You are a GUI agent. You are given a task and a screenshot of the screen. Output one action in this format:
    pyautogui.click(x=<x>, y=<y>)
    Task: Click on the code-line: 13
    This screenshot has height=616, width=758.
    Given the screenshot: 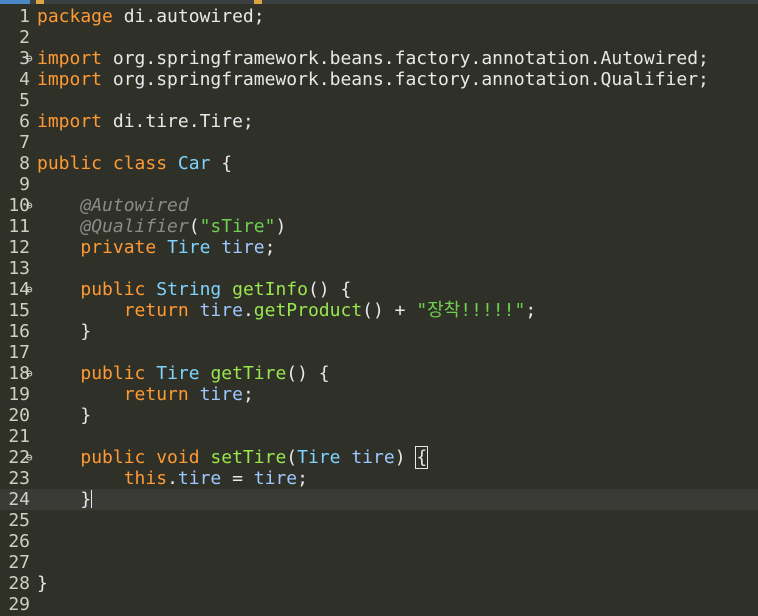 What is the action you would take?
    pyautogui.click(x=379, y=268)
    